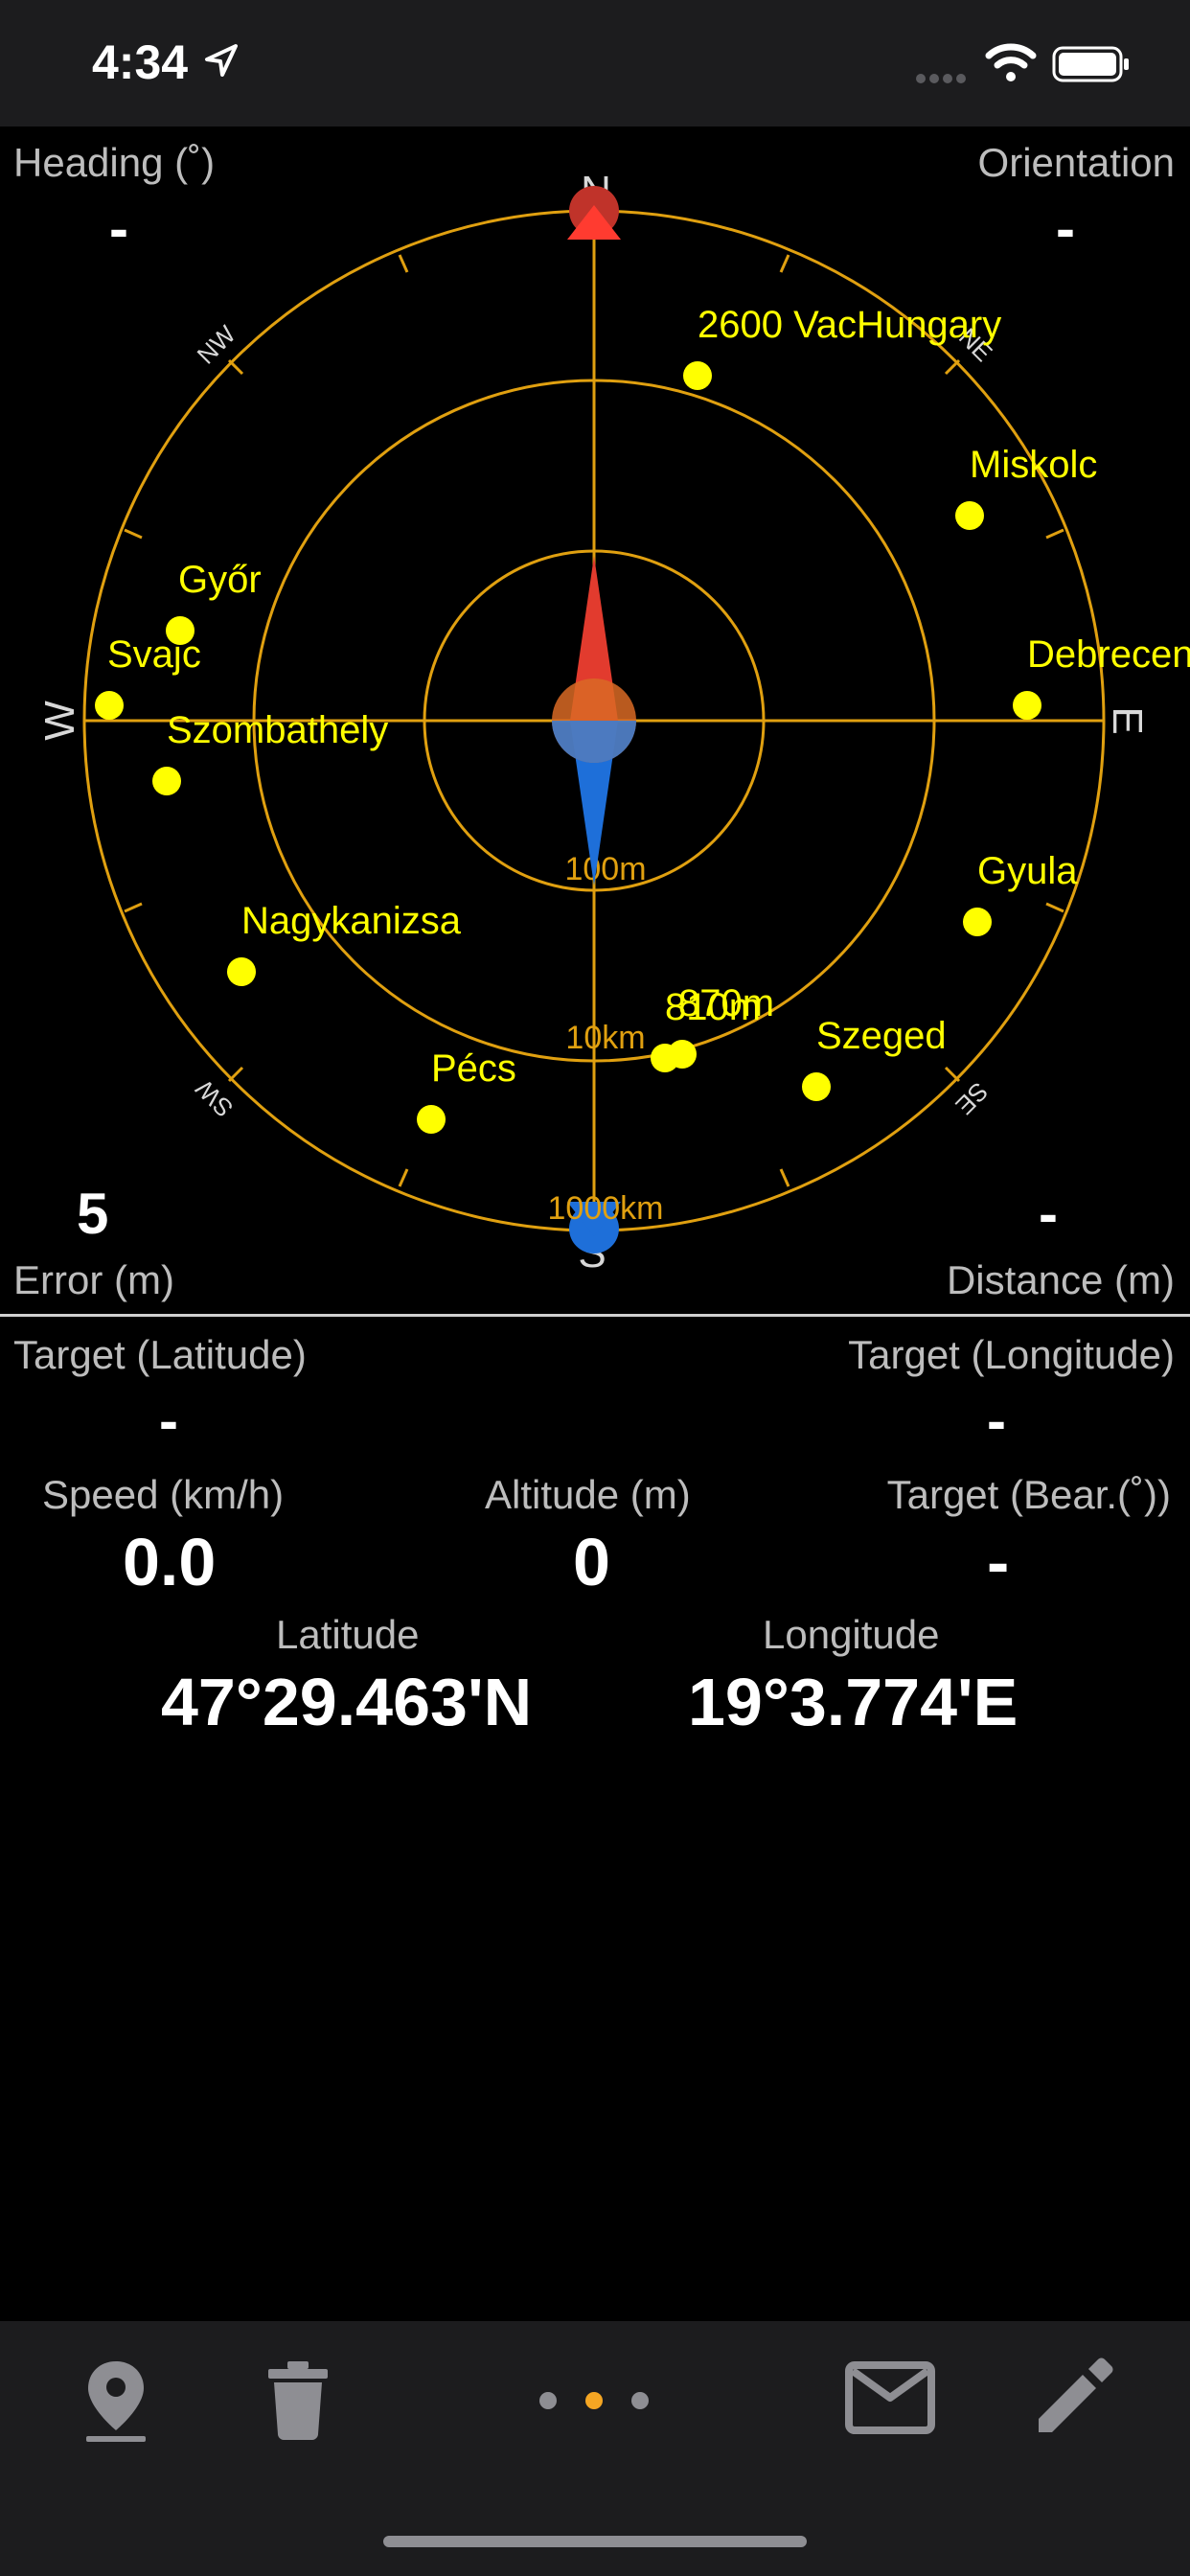 Image resolution: width=1190 pixels, height=2576 pixels. I want to click on page-indicator, so click(596, 2399).